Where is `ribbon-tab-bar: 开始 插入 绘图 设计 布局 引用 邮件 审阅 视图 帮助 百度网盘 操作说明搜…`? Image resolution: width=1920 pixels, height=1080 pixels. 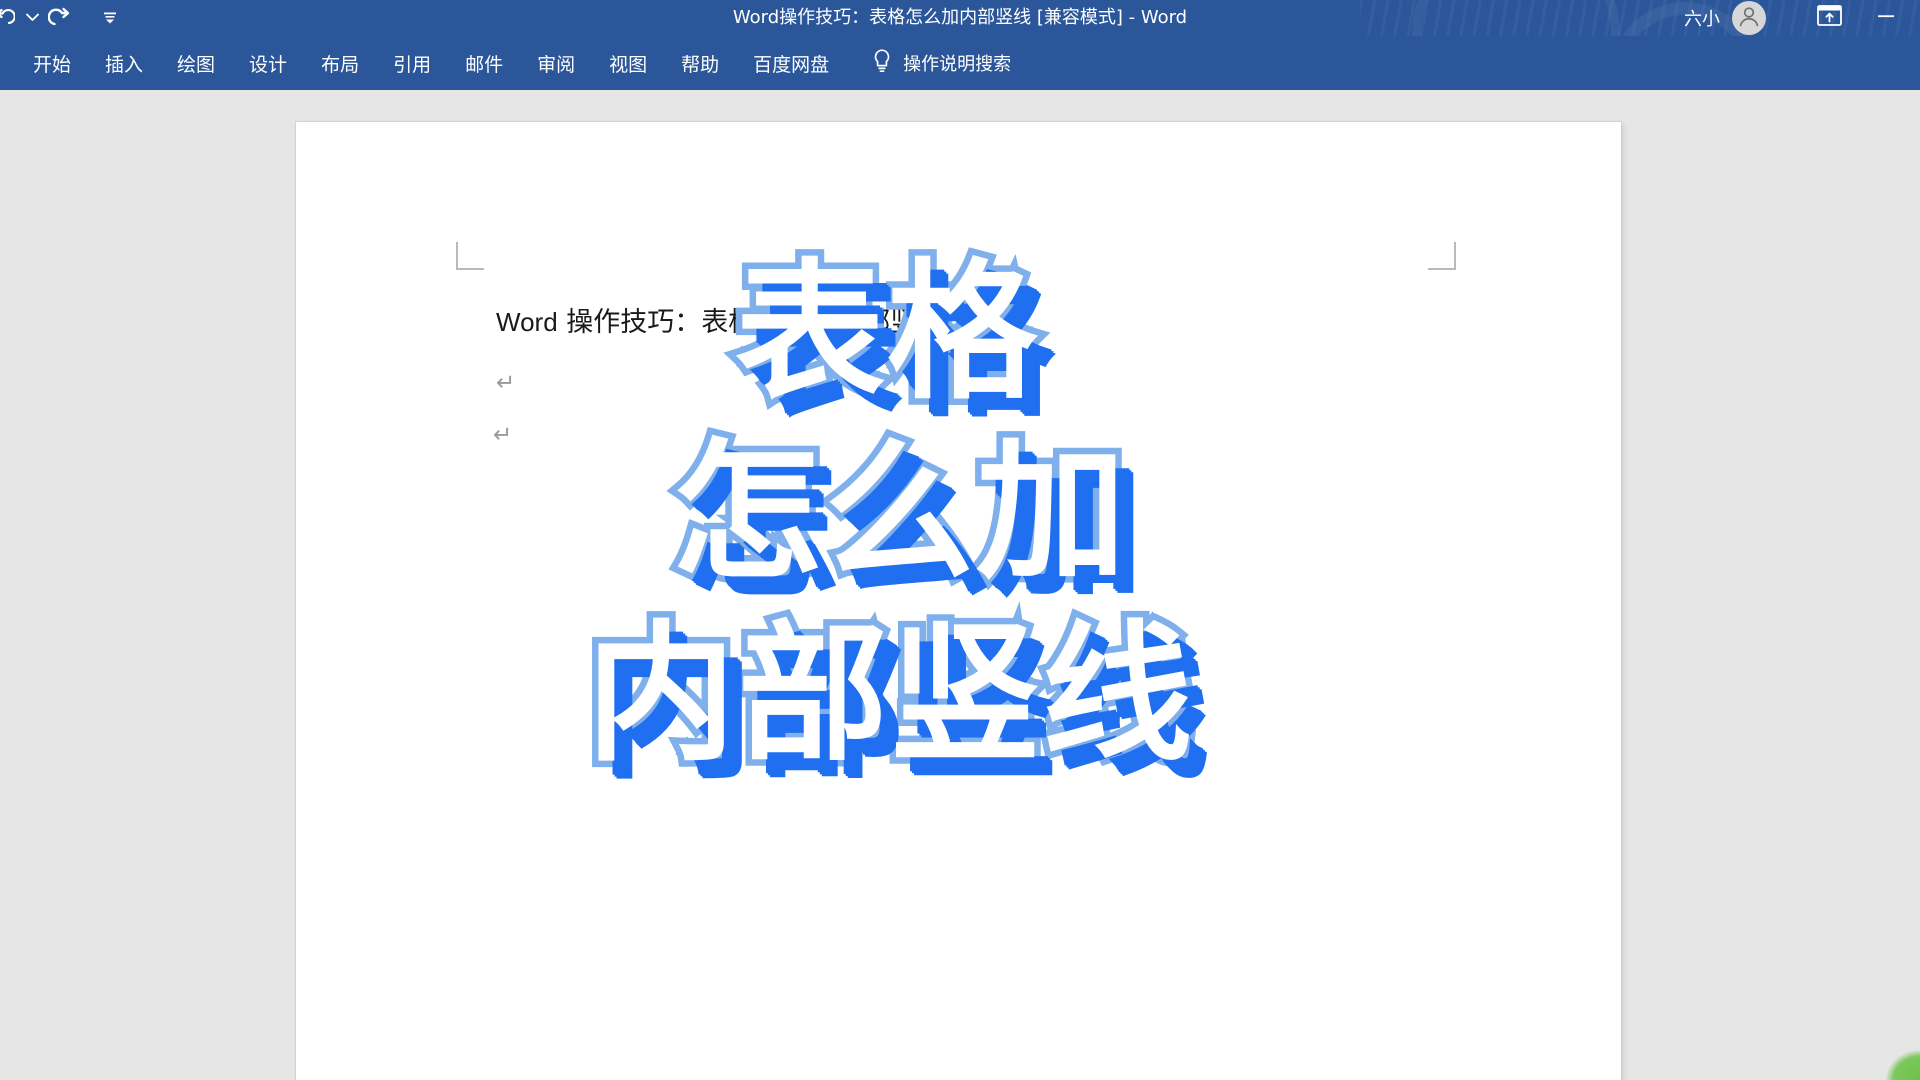 ribbon-tab-bar: 开始 插入 绘图 设计 布局 引用 邮件 审阅 视图 帮助 百度网盘 操作说明搜… is located at coordinates (960, 63).